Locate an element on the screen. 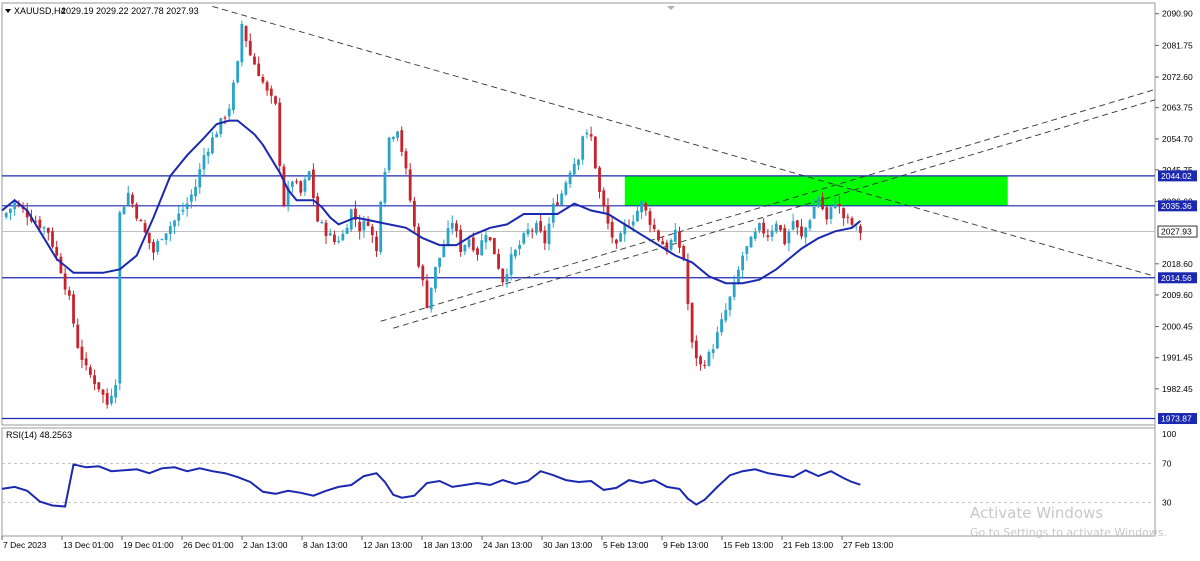  price-axis-label: 2018.60 is located at coordinates (1177, 264).